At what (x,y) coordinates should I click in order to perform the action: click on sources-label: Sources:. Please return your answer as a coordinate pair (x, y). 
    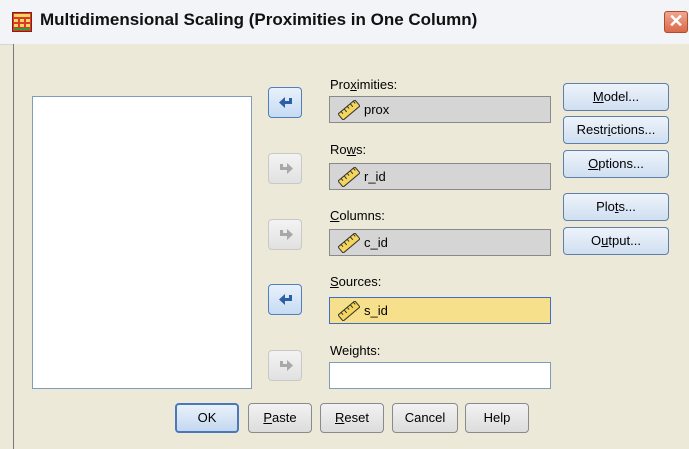
    Looking at the image, I should click on (356, 281).